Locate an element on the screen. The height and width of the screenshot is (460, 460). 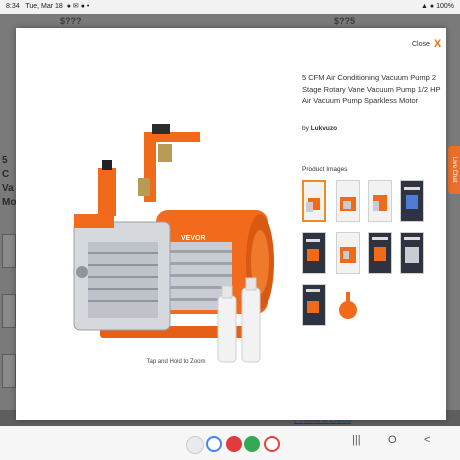
signal-icons: ▲ ● is located at coordinates (428, 6).